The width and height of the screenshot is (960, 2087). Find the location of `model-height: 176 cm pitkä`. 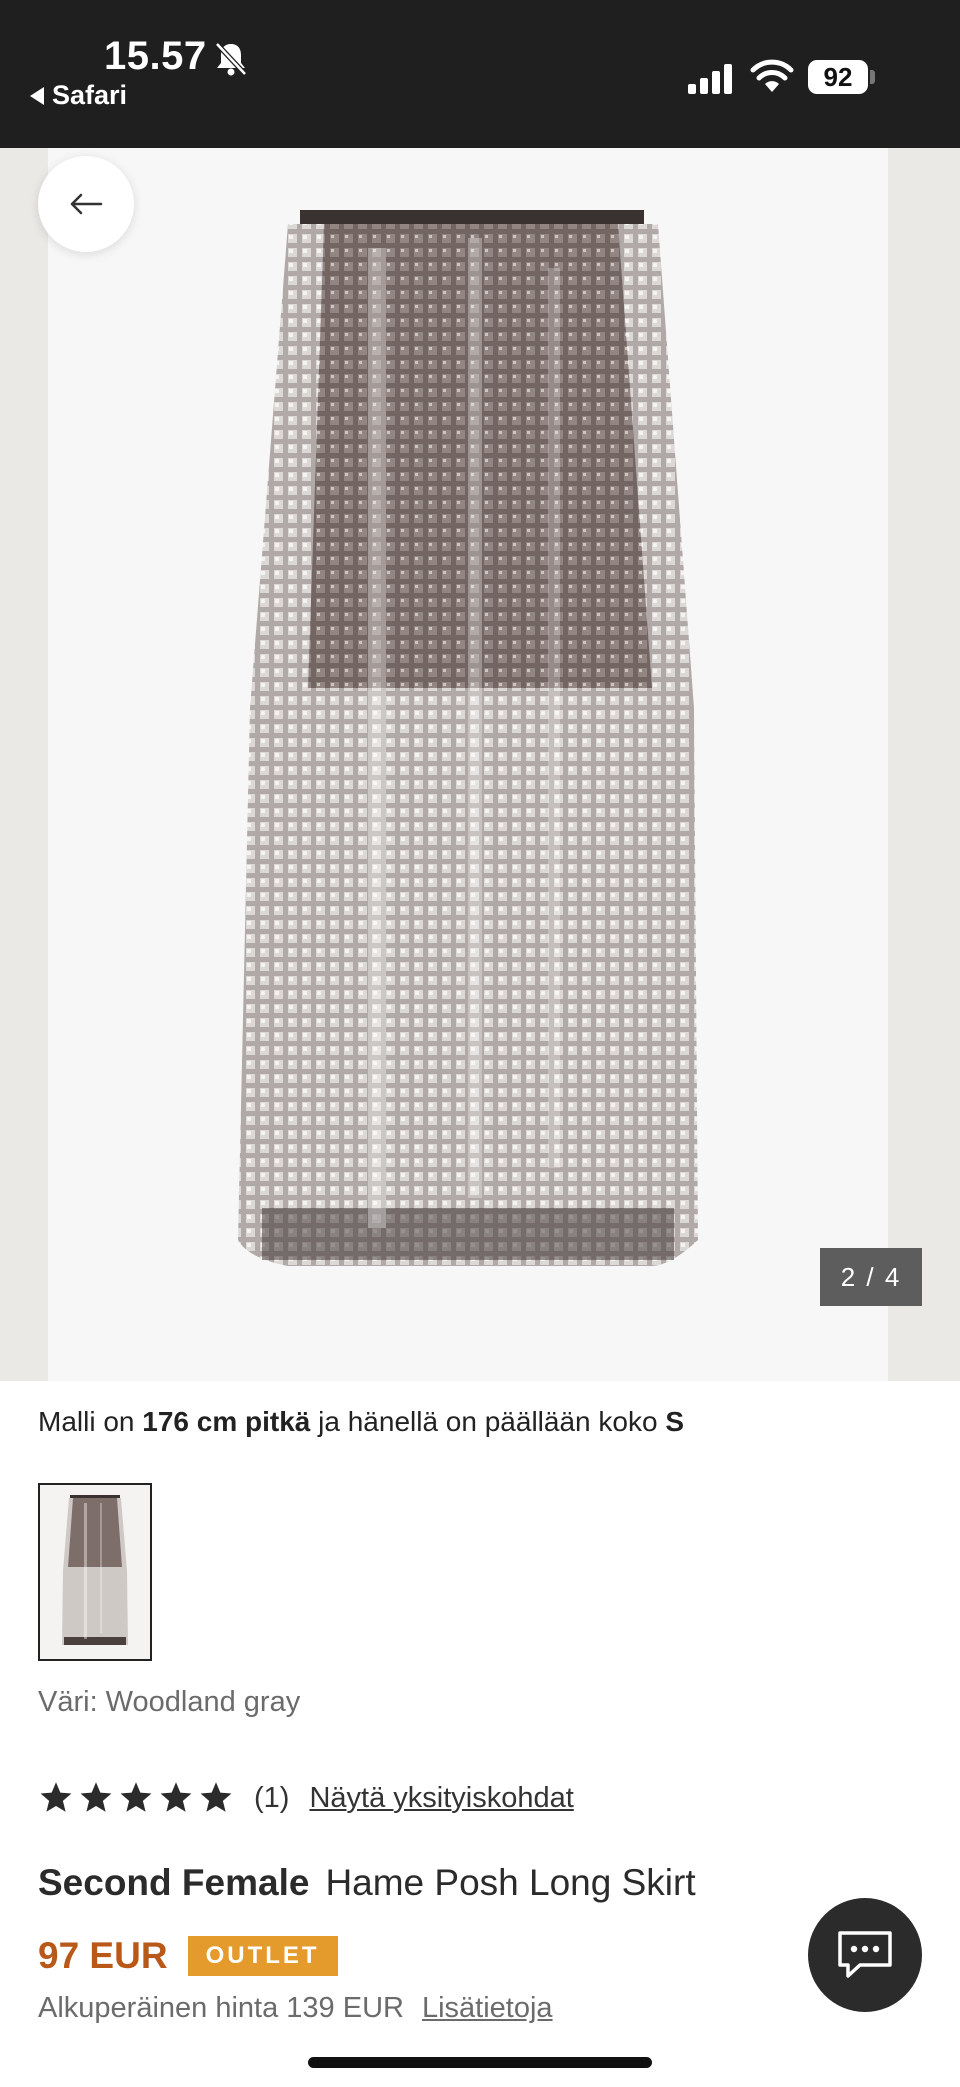

model-height: 176 cm pitkä is located at coordinates (226, 1421).